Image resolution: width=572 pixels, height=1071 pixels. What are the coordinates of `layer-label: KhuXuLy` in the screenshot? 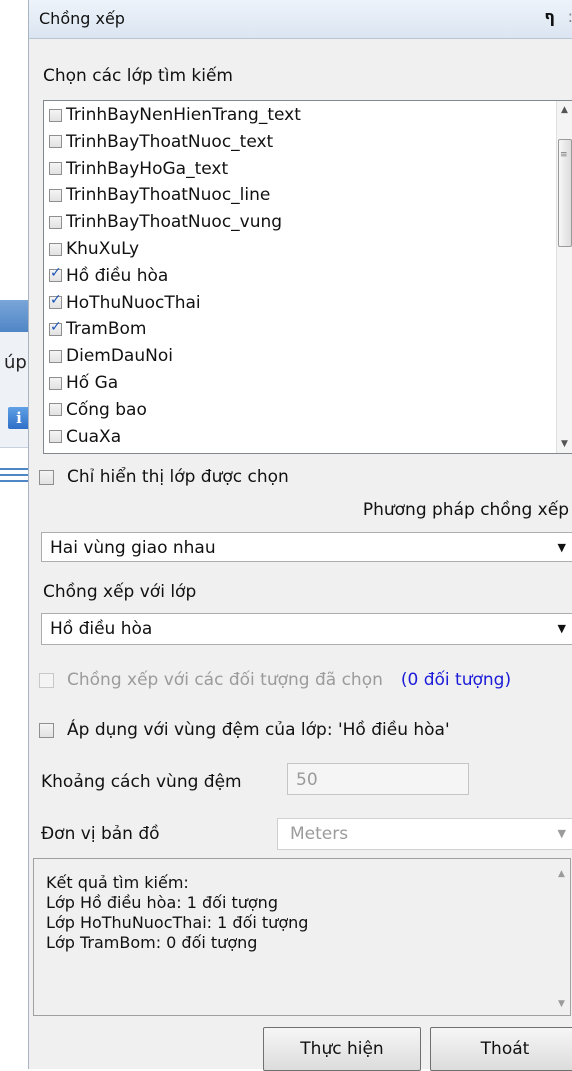 It's located at (103, 249).